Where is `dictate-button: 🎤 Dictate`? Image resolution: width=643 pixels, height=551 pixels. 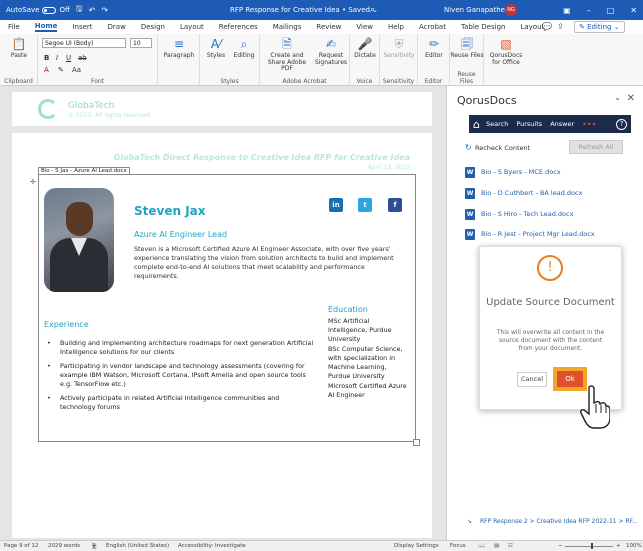 dictate-button: 🎤 Dictate is located at coordinates (365, 48).